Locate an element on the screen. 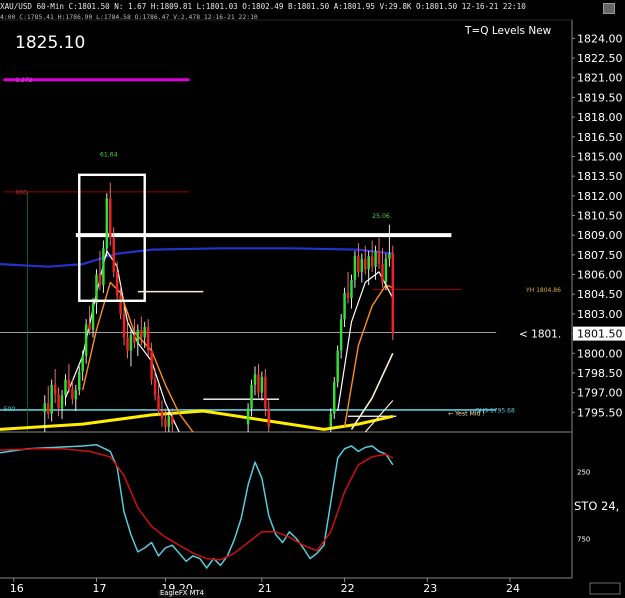  price-tick-label: 1797.00 is located at coordinates (600, 393).